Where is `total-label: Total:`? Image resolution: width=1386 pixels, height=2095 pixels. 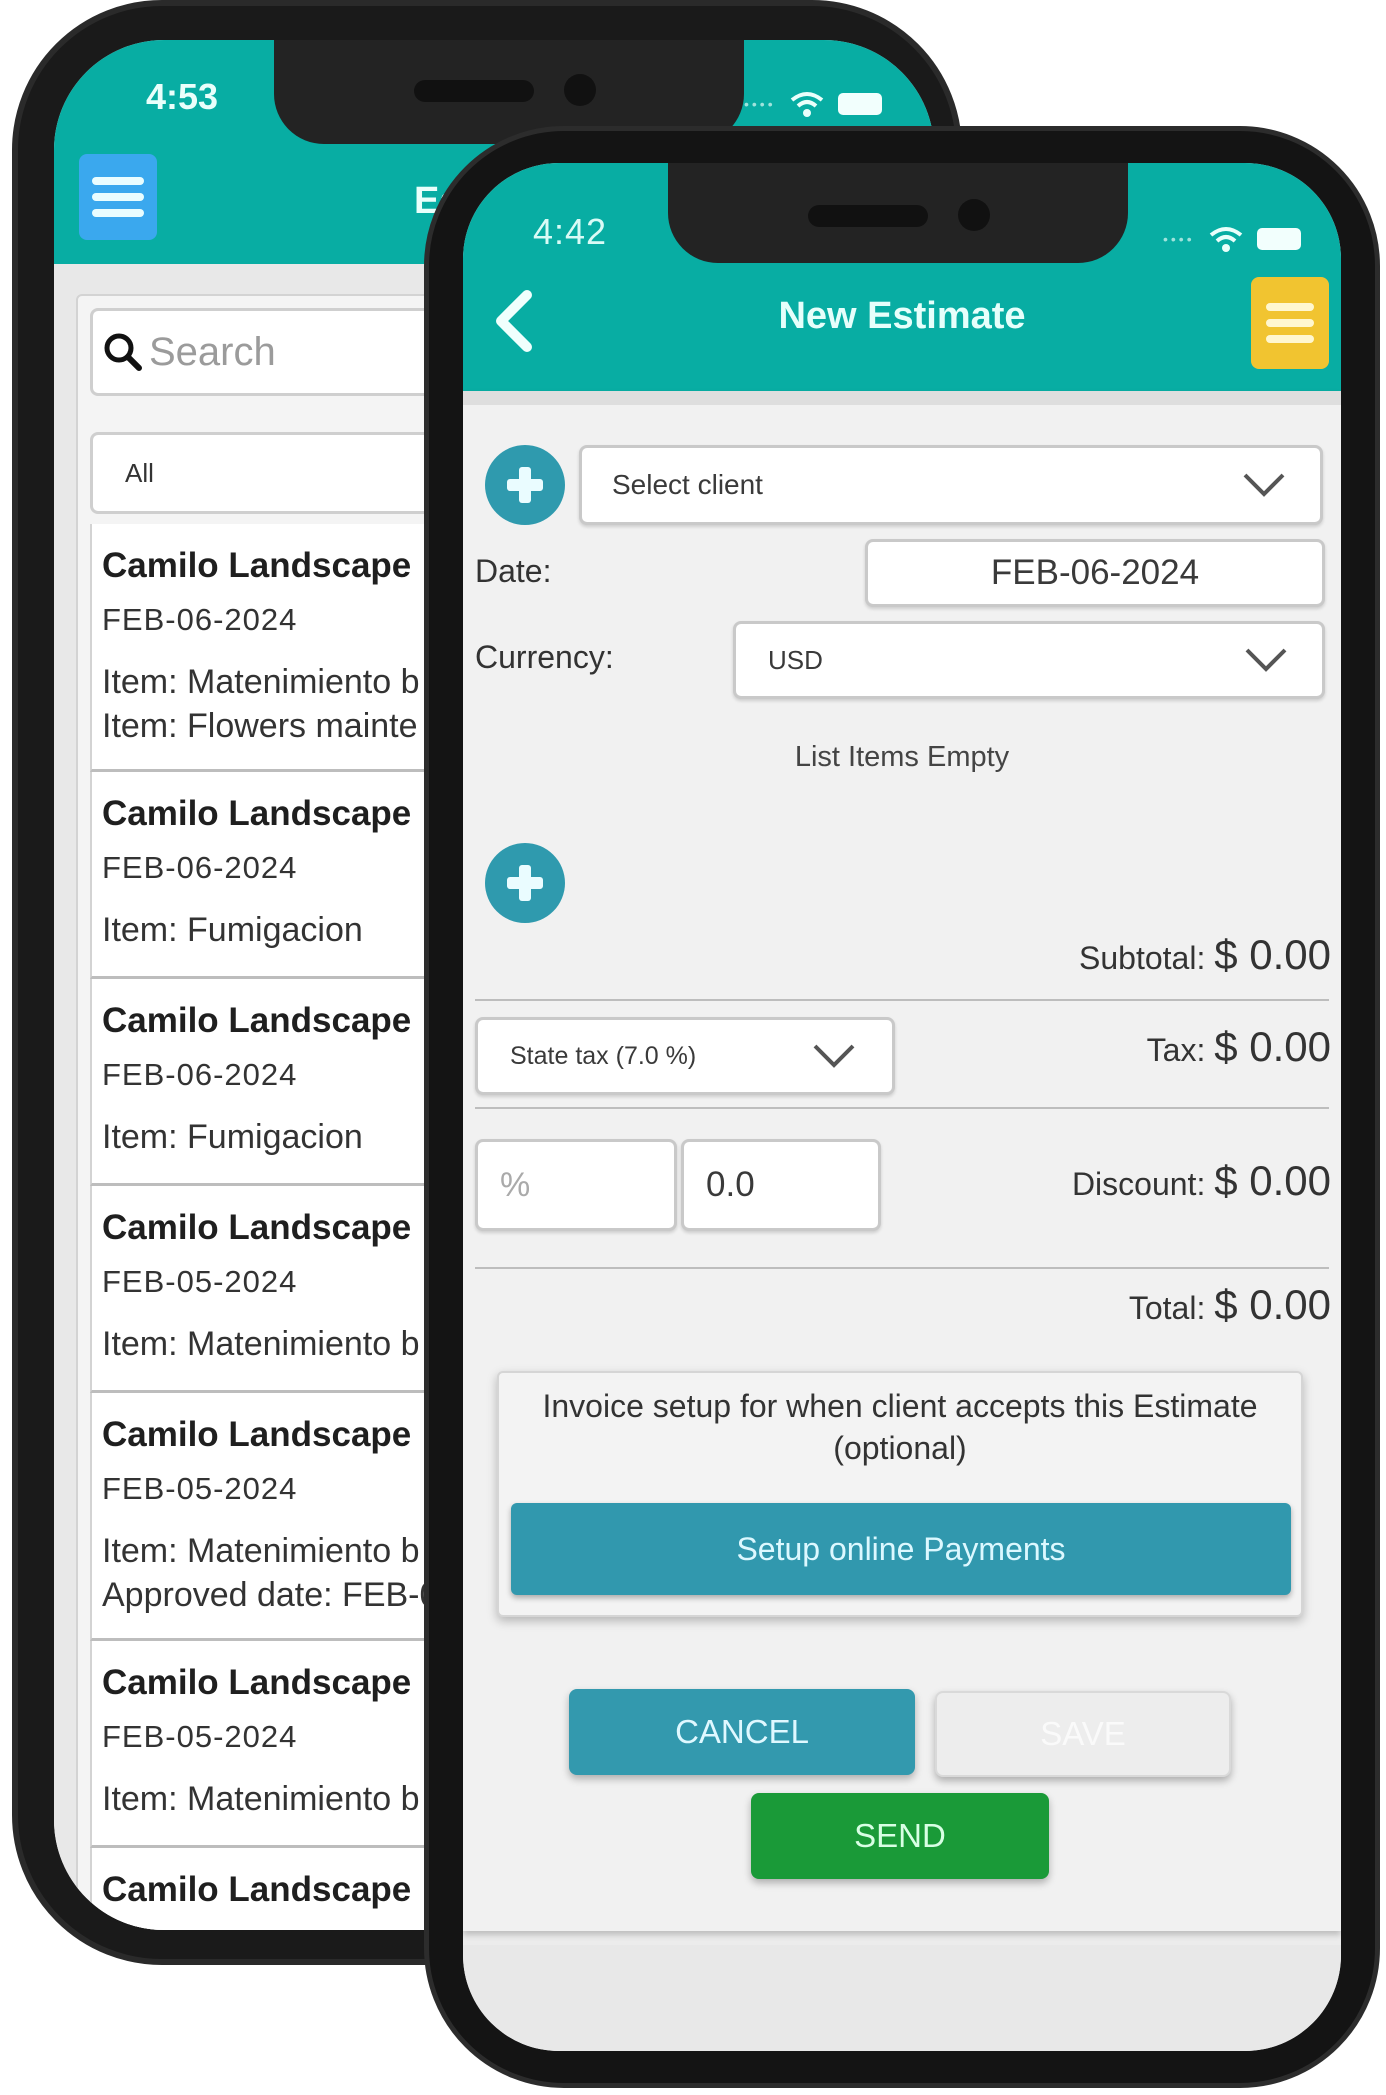 total-label: Total: is located at coordinates (1167, 1308).